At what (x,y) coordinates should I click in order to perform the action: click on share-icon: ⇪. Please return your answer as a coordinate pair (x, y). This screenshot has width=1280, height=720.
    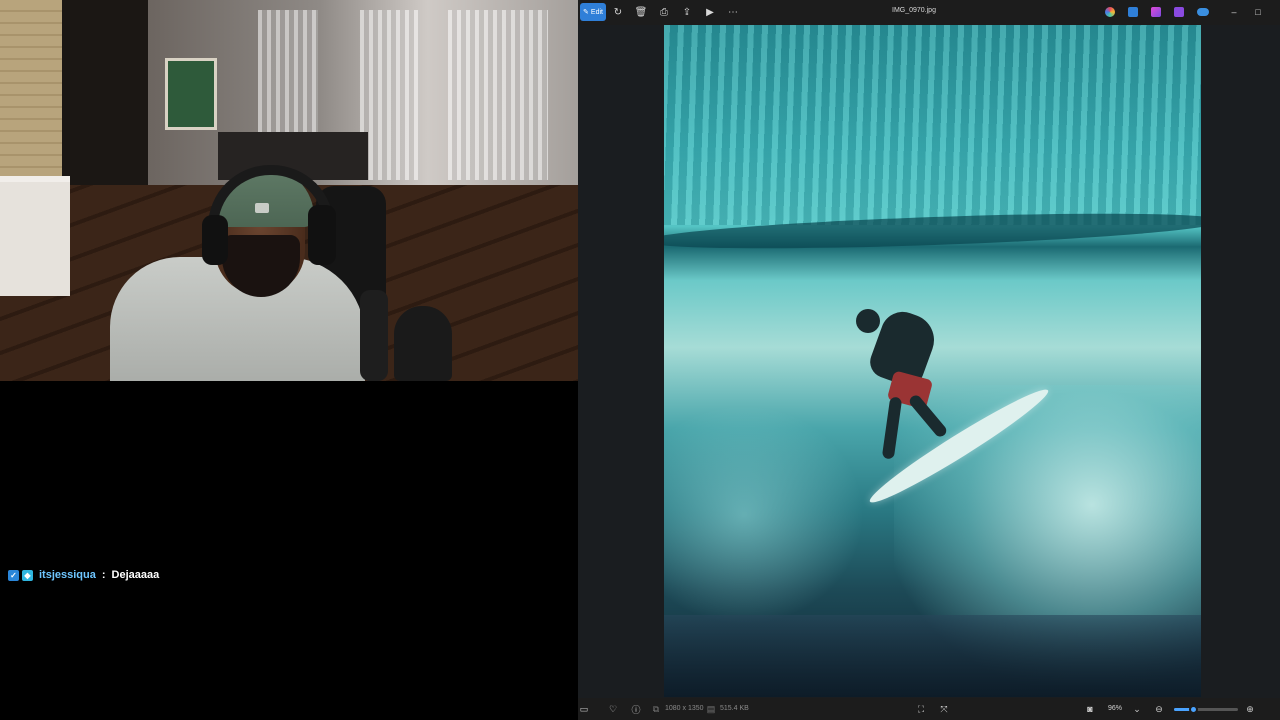
    Looking at the image, I should click on (687, 12).